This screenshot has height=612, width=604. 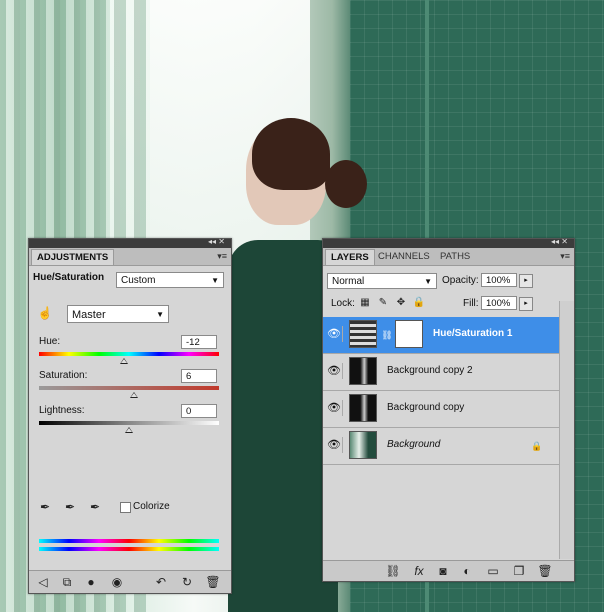 I want to click on layer-name: Background copy 2, so click(x=430, y=370).